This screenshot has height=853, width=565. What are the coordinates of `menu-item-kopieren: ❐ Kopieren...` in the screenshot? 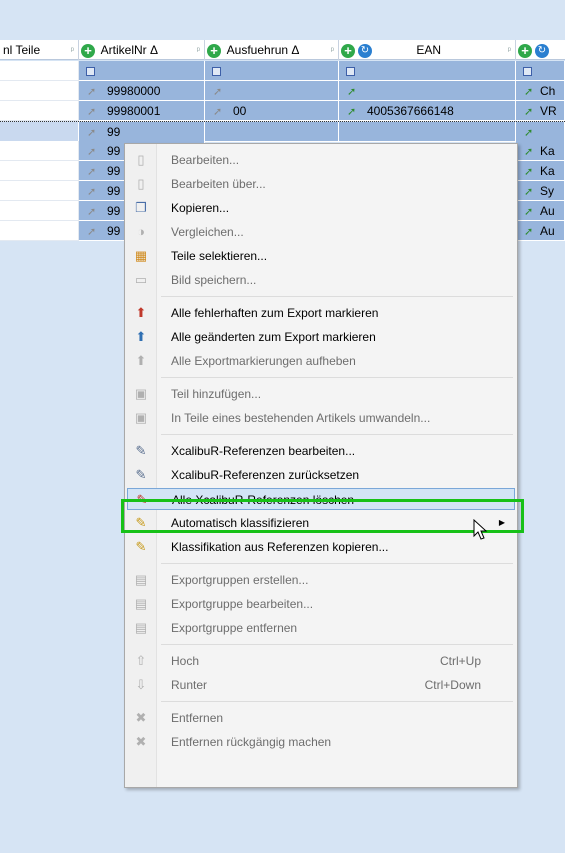 It's located at (321, 208).